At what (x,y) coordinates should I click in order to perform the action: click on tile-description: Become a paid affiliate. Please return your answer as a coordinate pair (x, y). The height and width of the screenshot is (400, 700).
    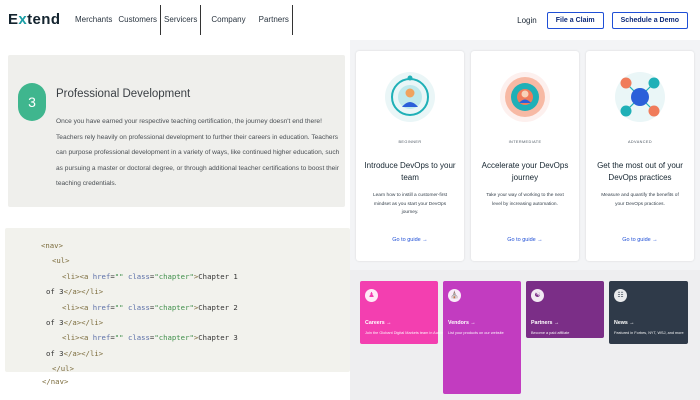
    Looking at the image, I should click on (550, 333).